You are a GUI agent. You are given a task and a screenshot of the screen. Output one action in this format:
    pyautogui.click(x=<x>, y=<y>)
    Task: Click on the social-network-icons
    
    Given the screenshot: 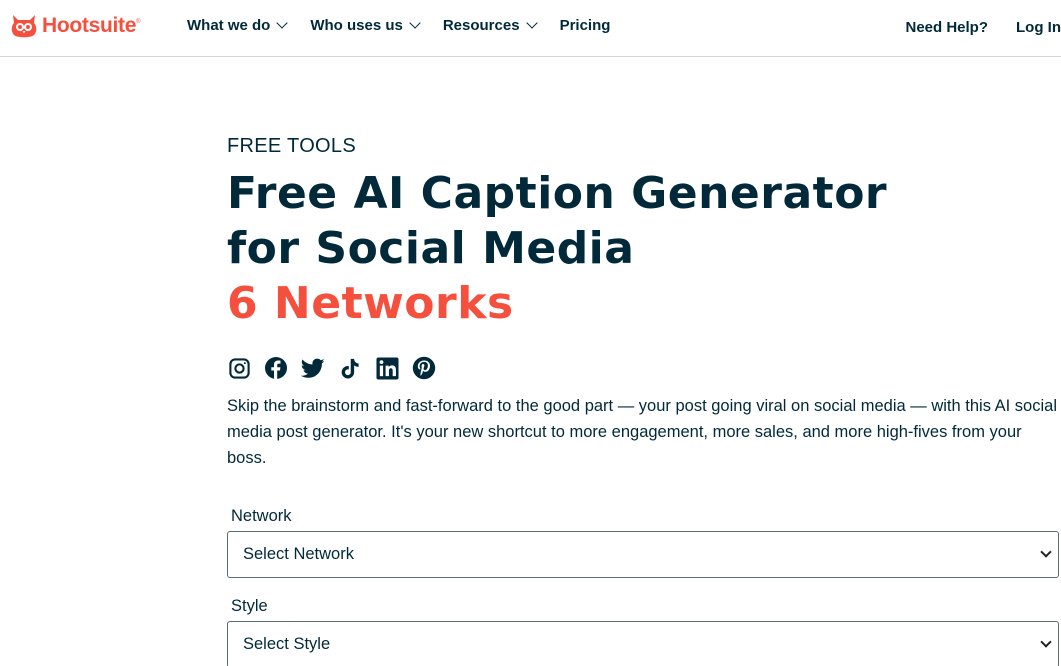 What is the action you would take?
    pyautogui.click(x=644, y=368)
    